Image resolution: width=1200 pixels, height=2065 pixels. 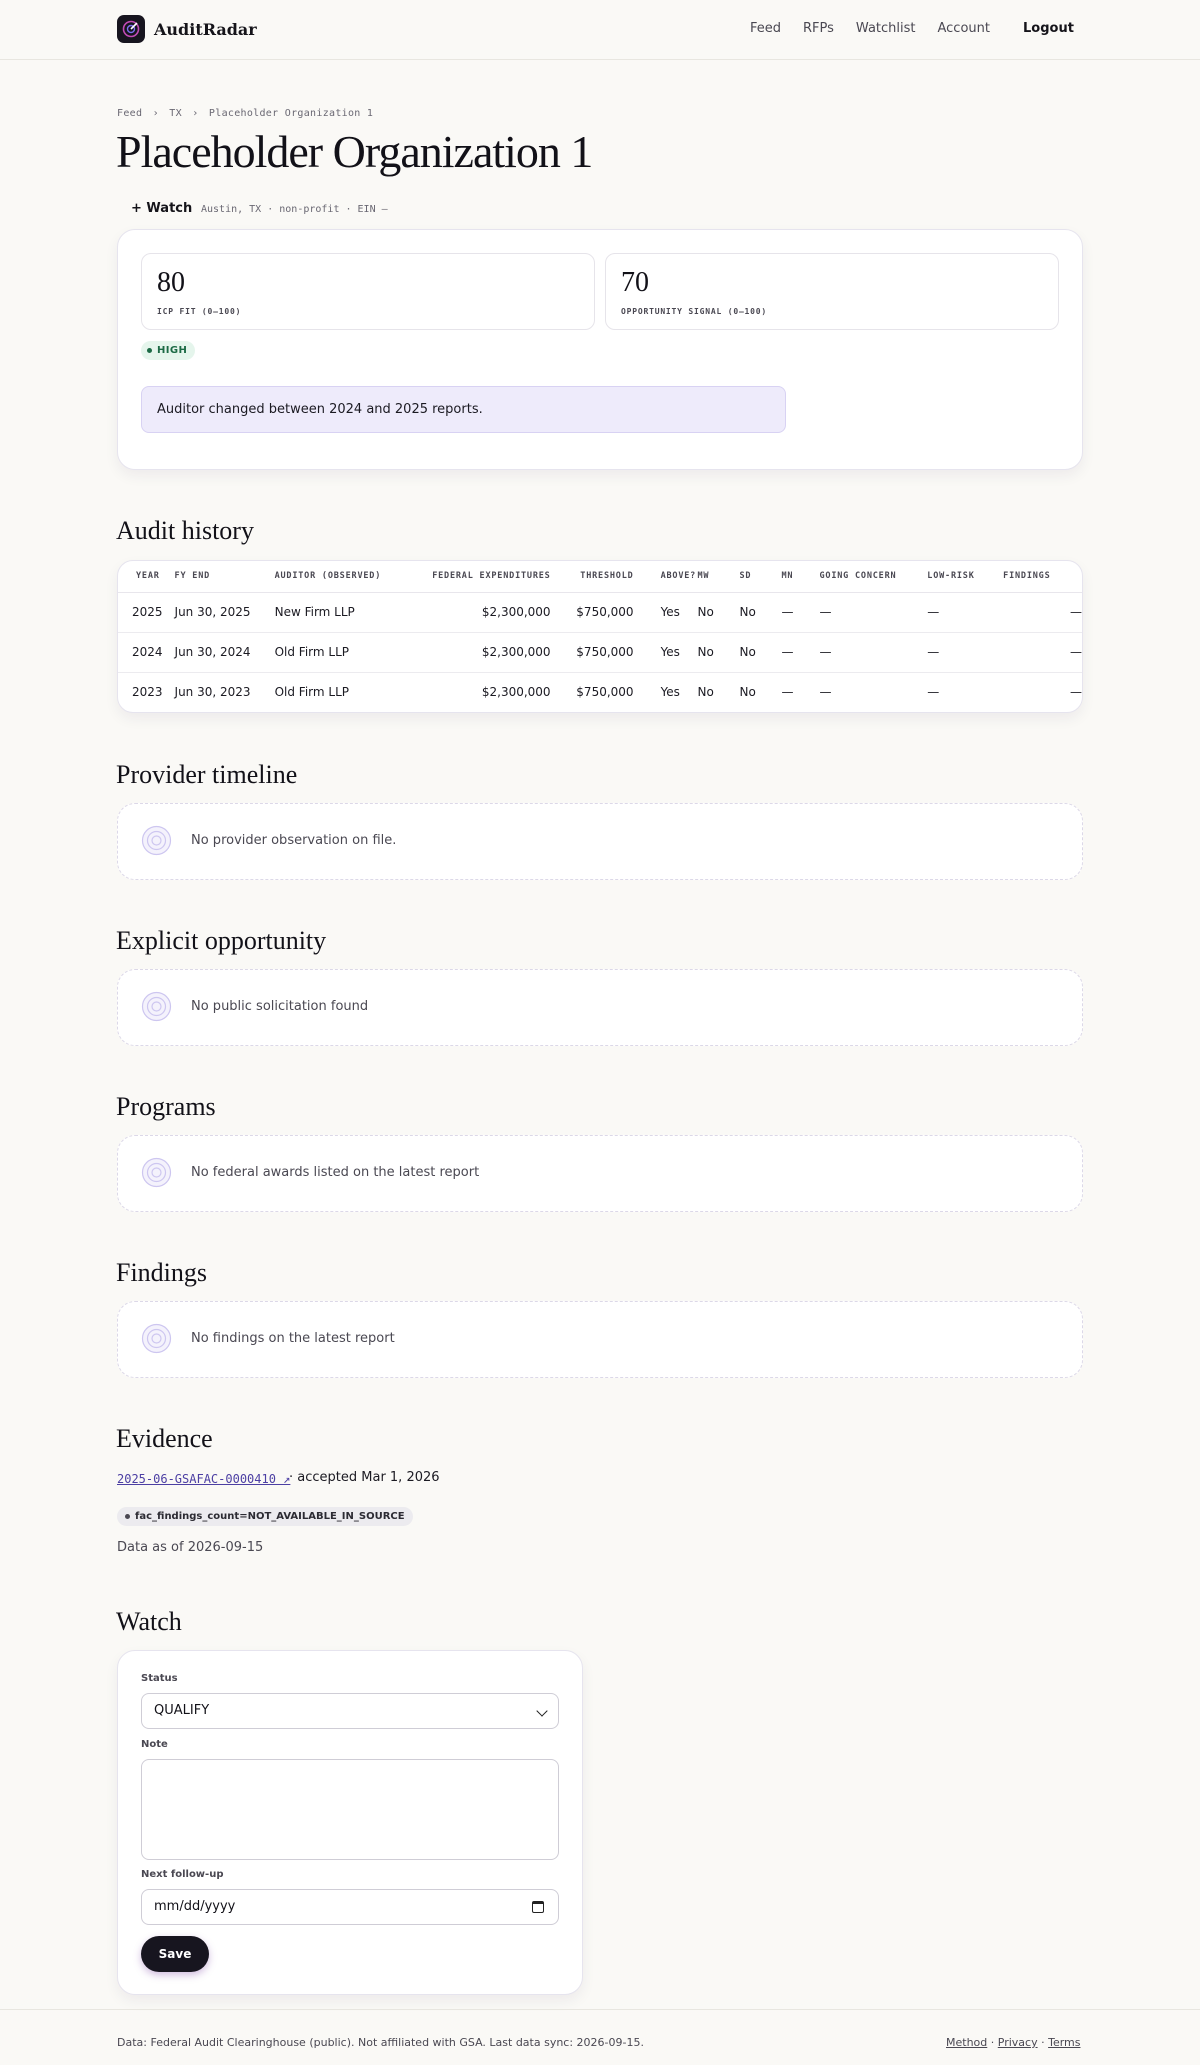 I want to click on brand: AuditRadar, so click(x=187, y=29).